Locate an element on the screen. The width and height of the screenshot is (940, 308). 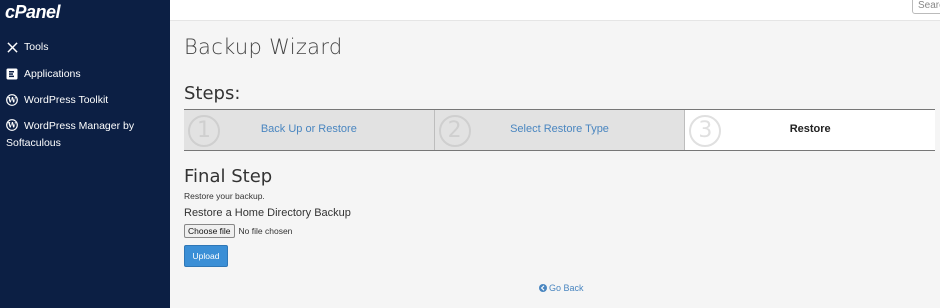
sidebar-item-label: WordPress Toolkit is located at coordinates (66, 100).